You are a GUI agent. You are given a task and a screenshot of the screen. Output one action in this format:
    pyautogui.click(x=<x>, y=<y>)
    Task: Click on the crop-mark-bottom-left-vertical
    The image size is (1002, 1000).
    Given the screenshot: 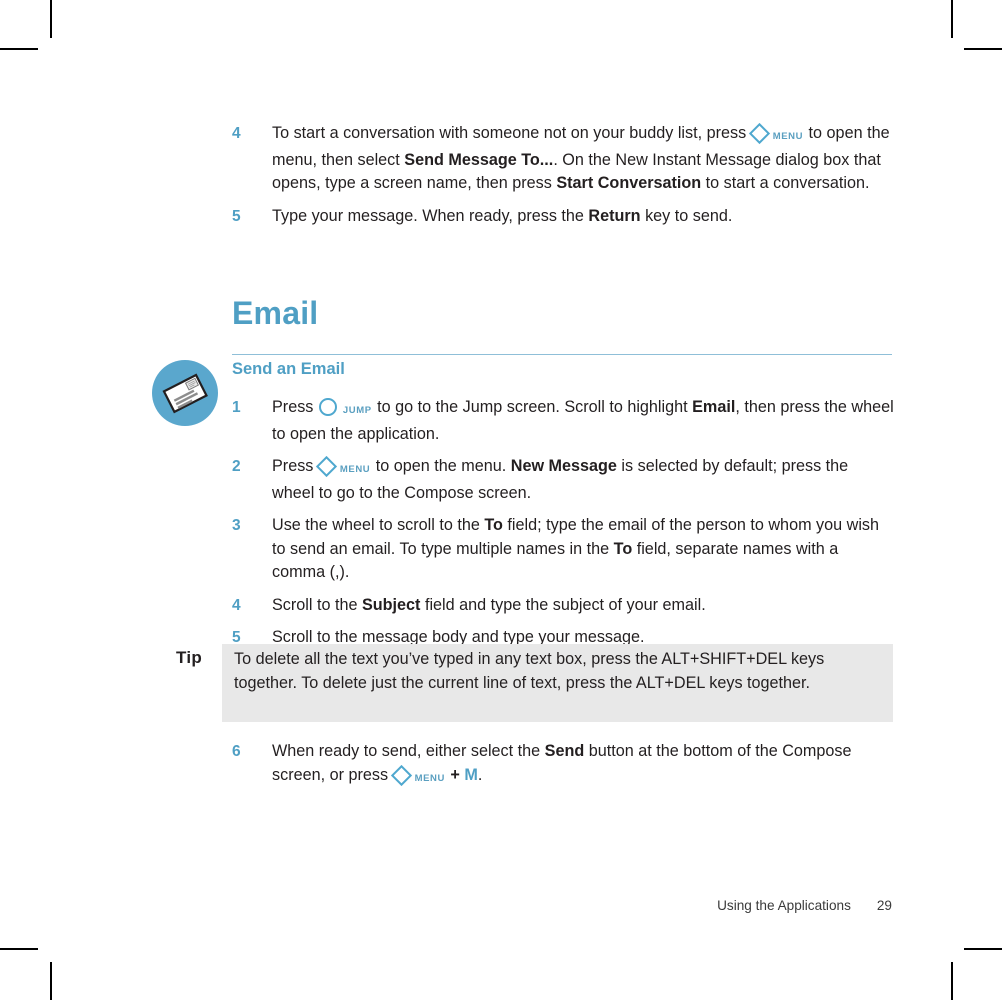 What is the action you would take?
    pyautogui.click(x=51, y=981)
    